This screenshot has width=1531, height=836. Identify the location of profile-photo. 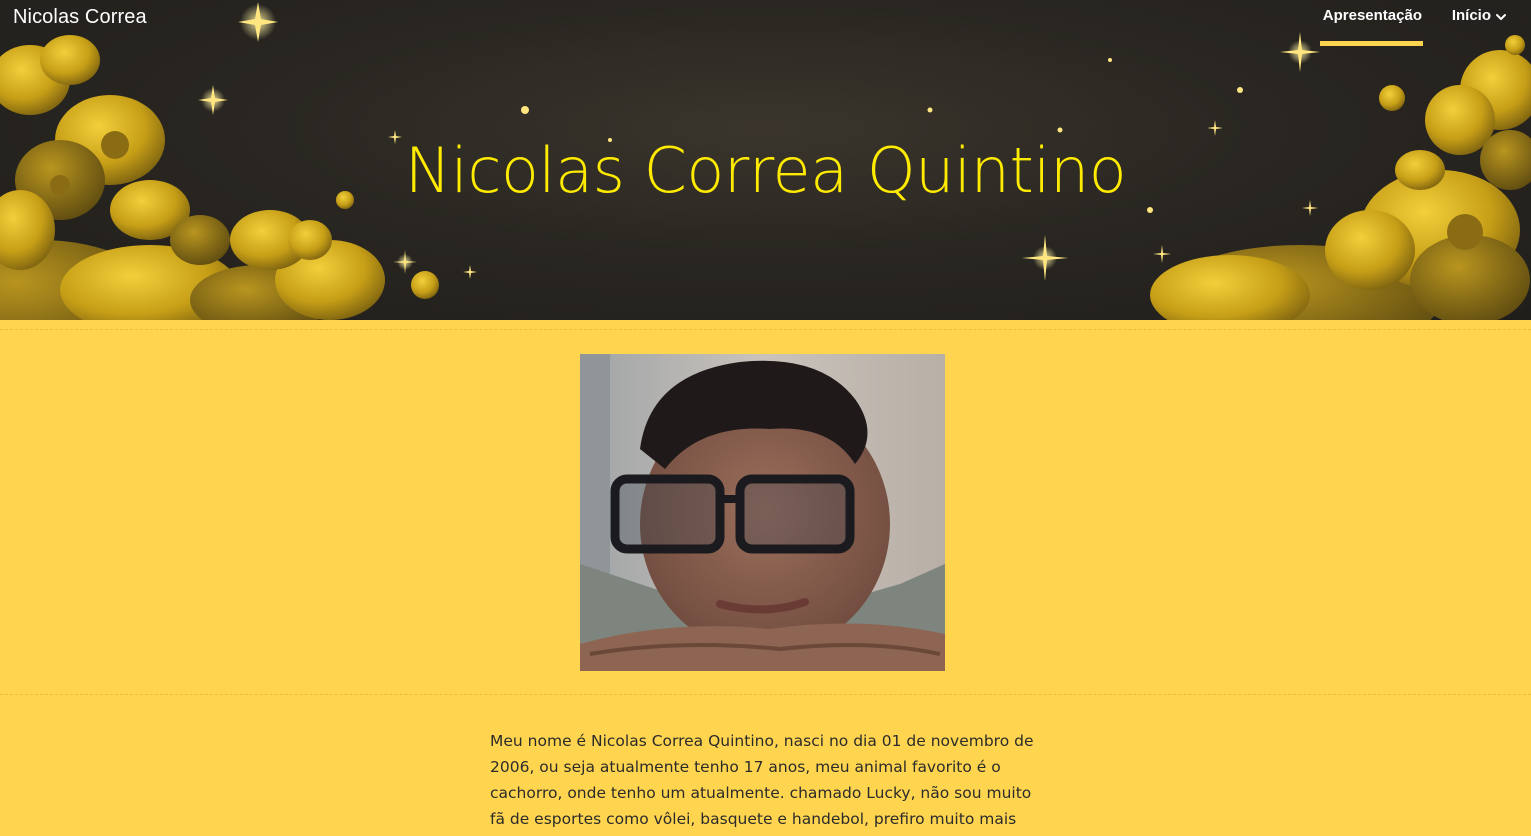
(762, 512).